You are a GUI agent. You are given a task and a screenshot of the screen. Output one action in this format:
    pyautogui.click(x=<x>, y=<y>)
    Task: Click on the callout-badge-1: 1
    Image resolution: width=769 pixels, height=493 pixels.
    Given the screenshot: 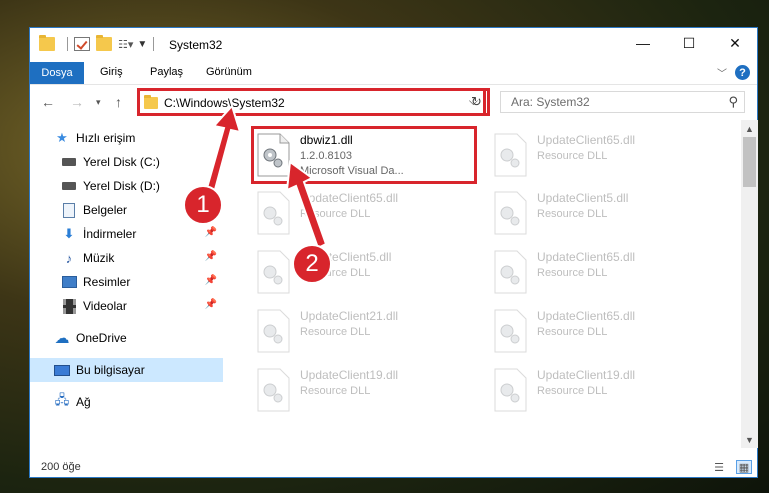 What is the action you would take?
    pyautogui.click(x=203, y=205)
    